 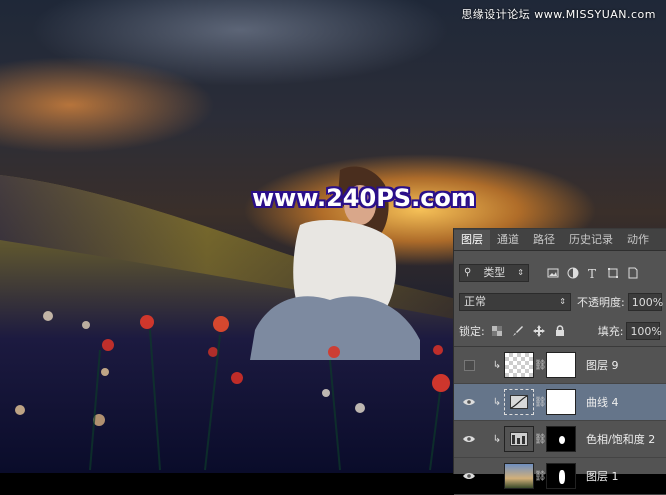 I want to click on lock-icons, so click(x=528, y=331).